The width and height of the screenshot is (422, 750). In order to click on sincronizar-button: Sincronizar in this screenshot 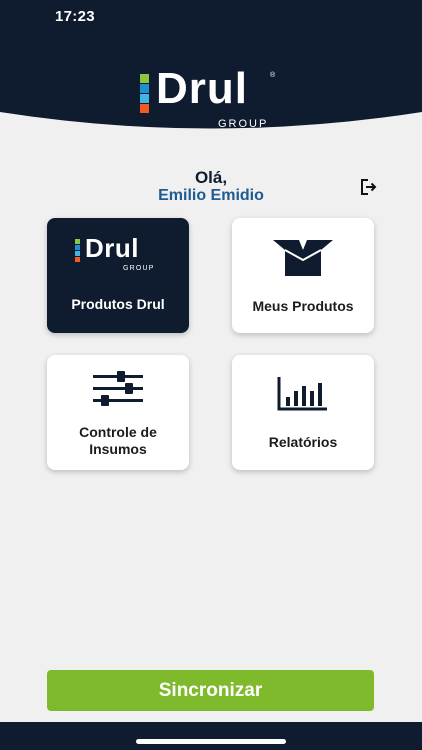, I will do `click(210, 690)`.